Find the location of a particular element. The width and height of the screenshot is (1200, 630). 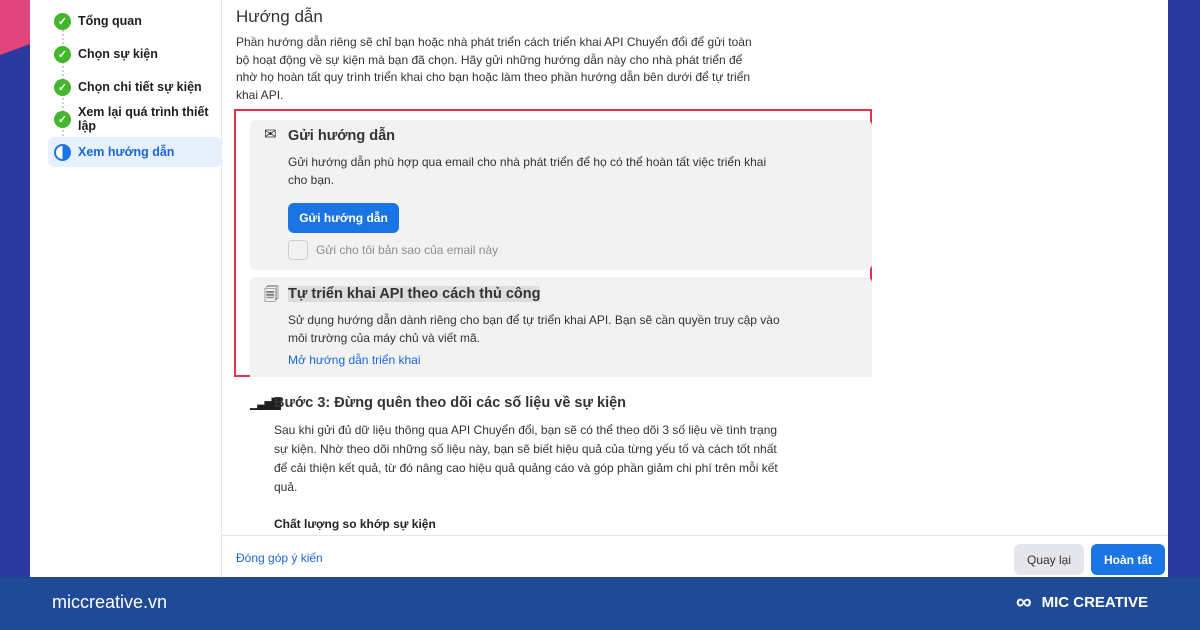

open-guide-link: Mở hướng dẫn triển khai is located at coordinates (538, 360).